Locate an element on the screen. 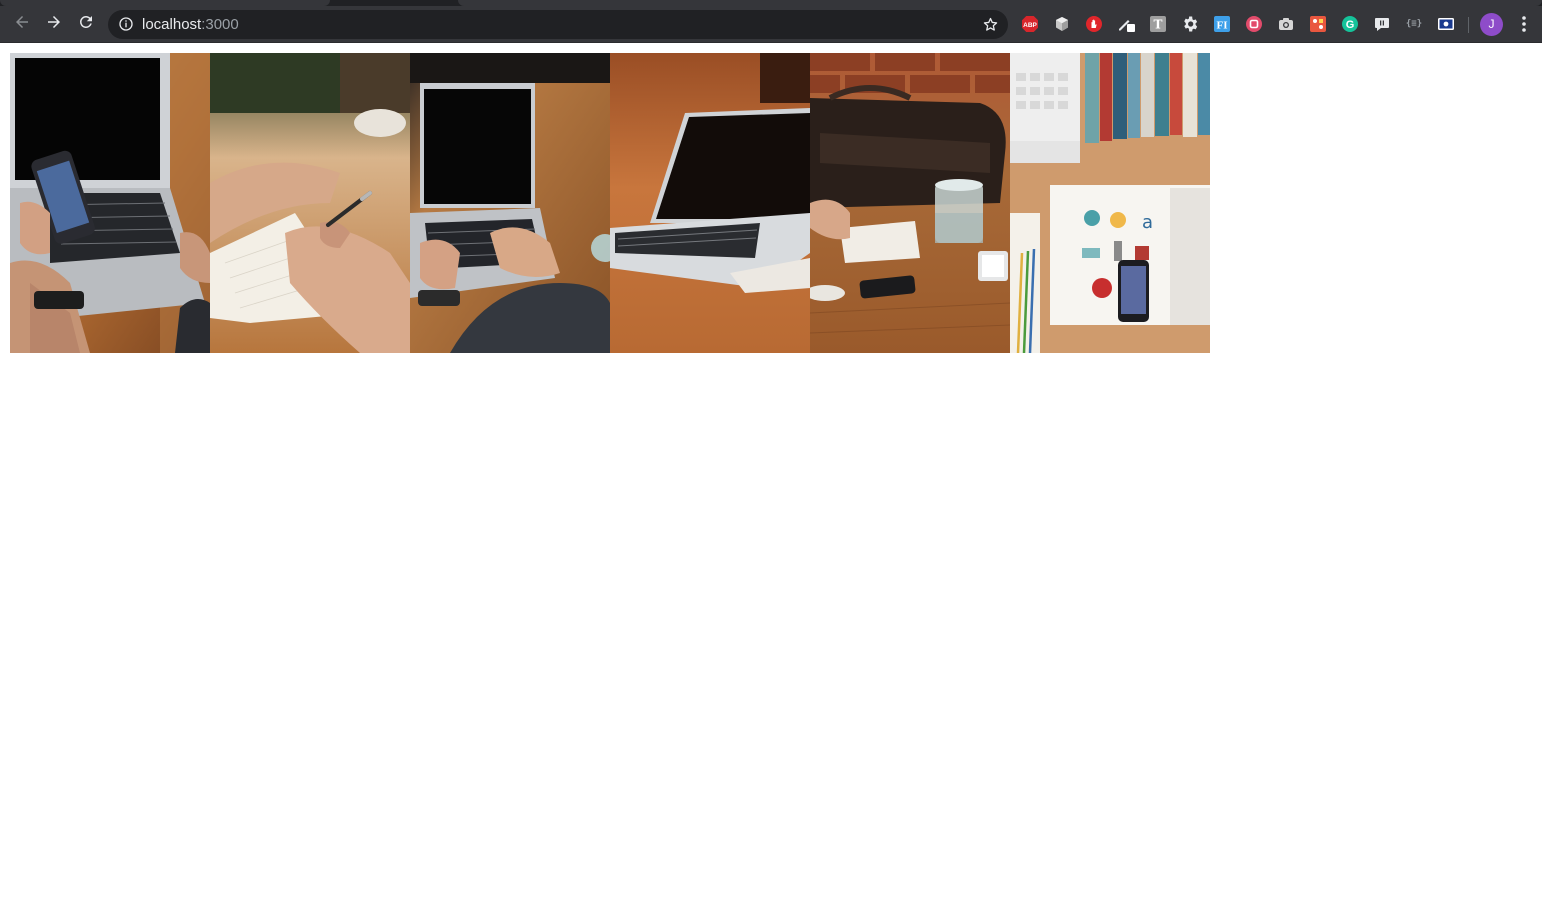 The image size is (1542, 921). pen-extension-icon is located at coordinates (1126, 24).